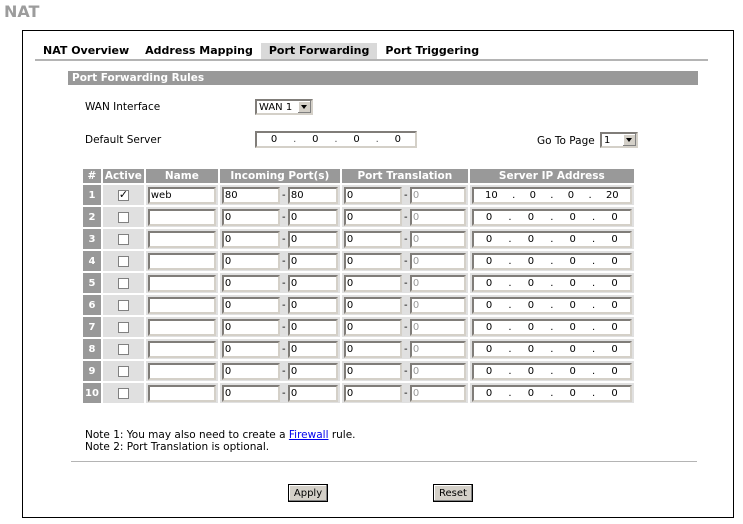 This screenshot has height=524, width=743. I want to click on server-ip-input: 10. 0. 0. 20, so click(551, 195).